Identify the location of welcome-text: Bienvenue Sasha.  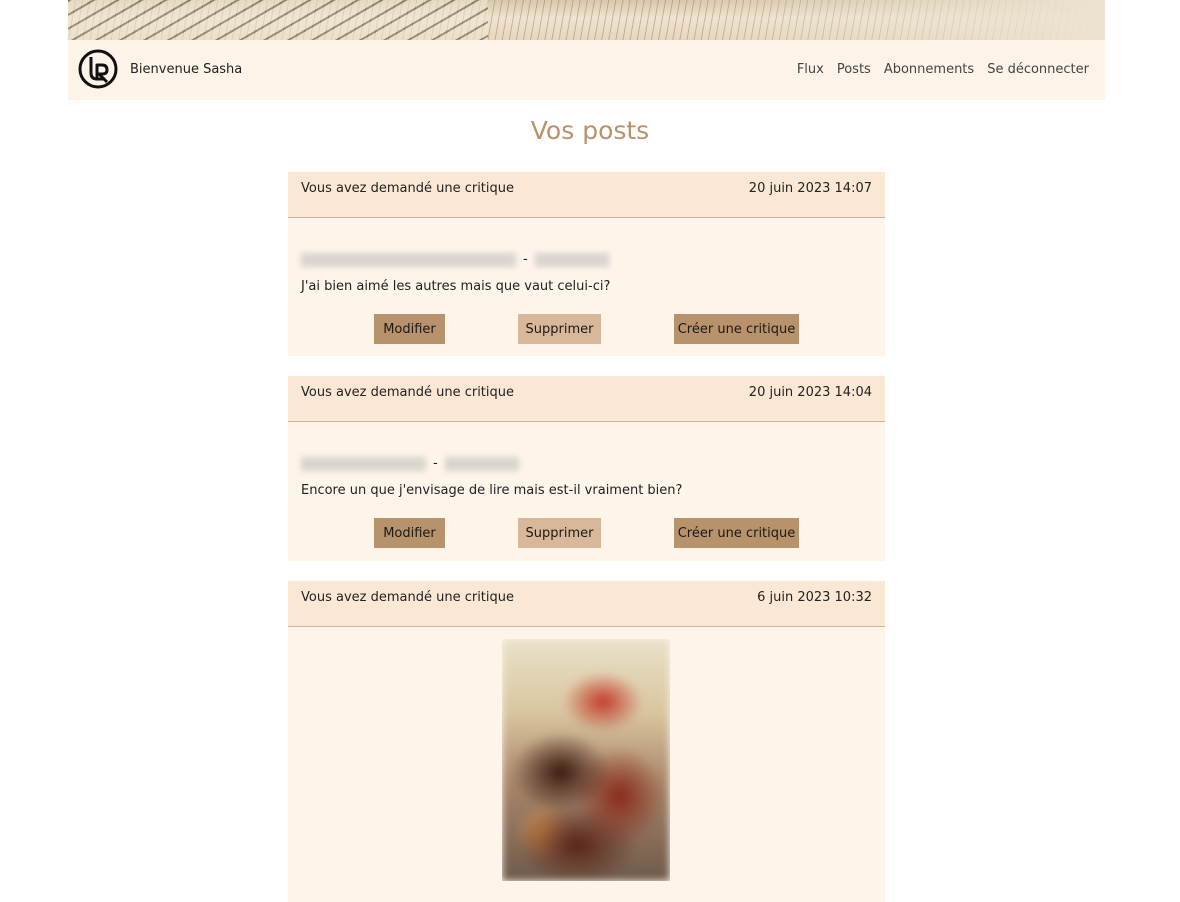
(186, 69).